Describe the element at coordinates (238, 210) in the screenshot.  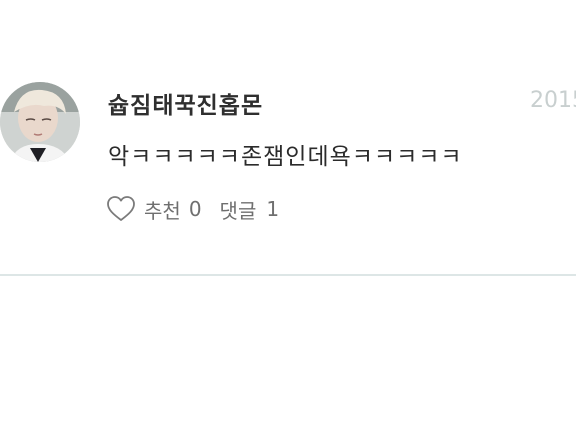
I see `reply-label: 댓글` at that location.